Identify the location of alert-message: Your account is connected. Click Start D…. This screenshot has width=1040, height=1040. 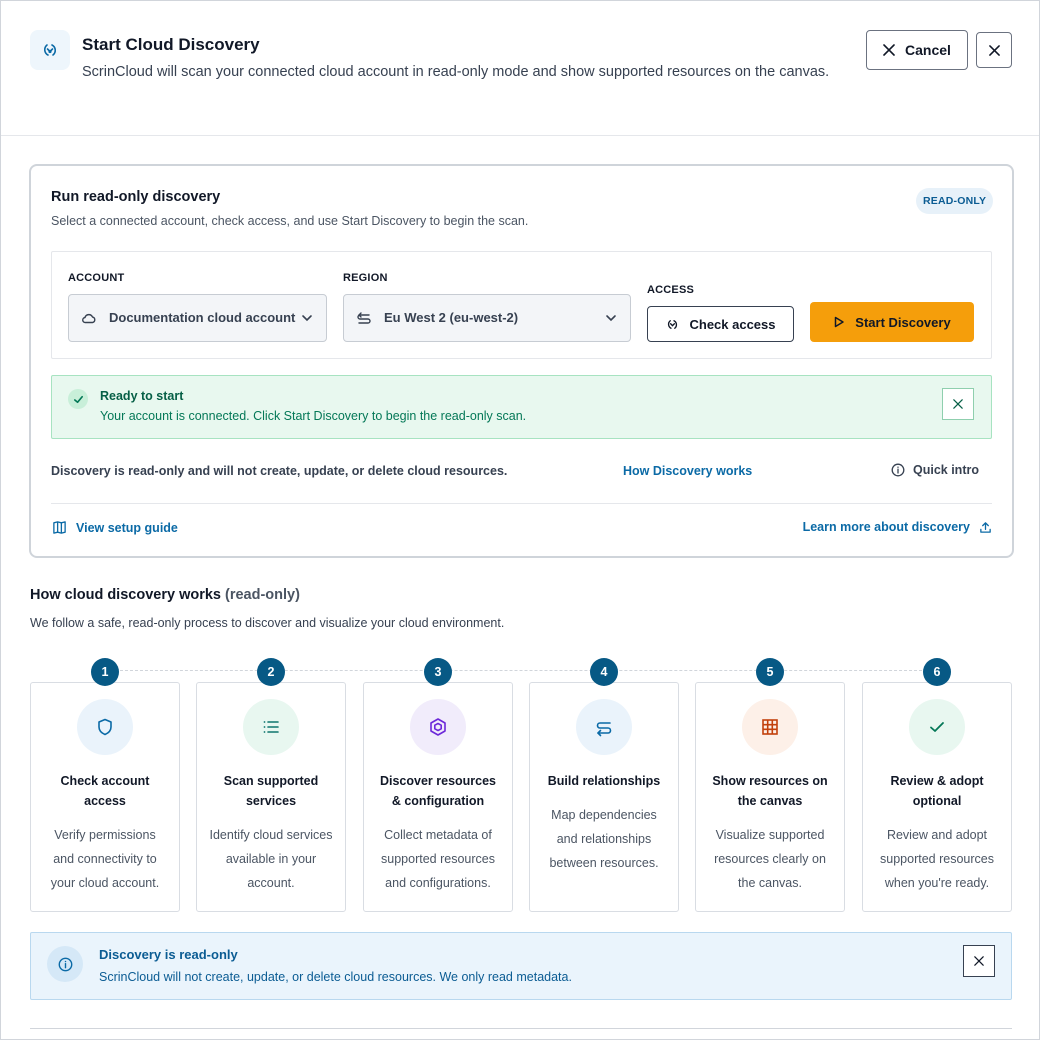
(313, 416).